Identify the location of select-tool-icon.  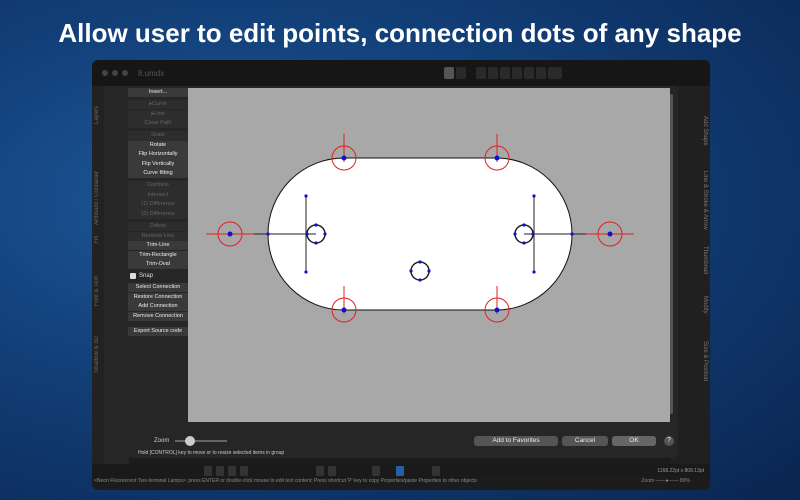
(449, 73).